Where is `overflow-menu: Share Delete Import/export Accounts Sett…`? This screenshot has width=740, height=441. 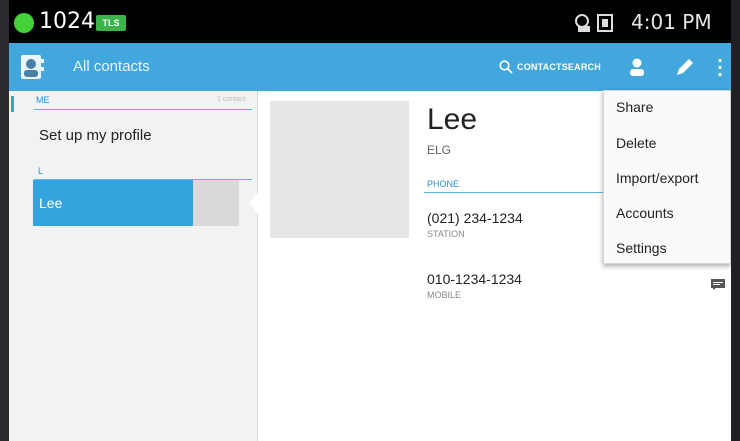 overflow-menu: Share Delete Import/export Accounts Sett… is located at coordinates (667, 177).